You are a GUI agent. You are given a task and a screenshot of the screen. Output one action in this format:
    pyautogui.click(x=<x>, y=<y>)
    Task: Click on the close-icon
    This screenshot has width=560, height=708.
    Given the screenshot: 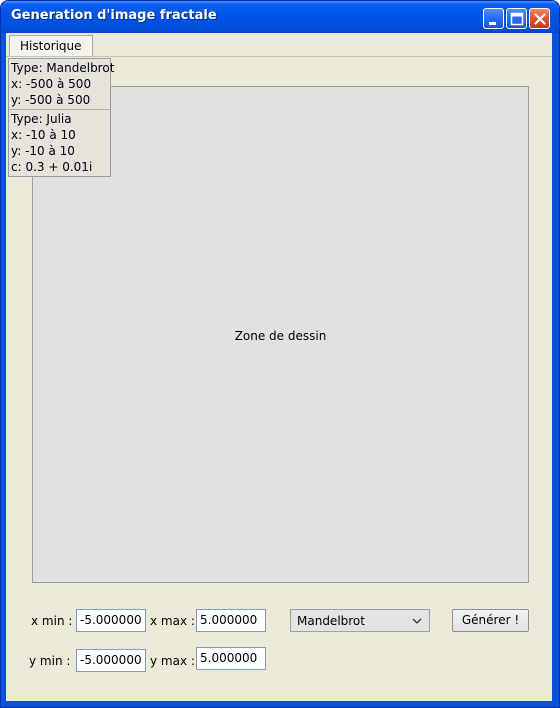 What is the action you would take?
    pyautogui.click(x=540, y=19)
    